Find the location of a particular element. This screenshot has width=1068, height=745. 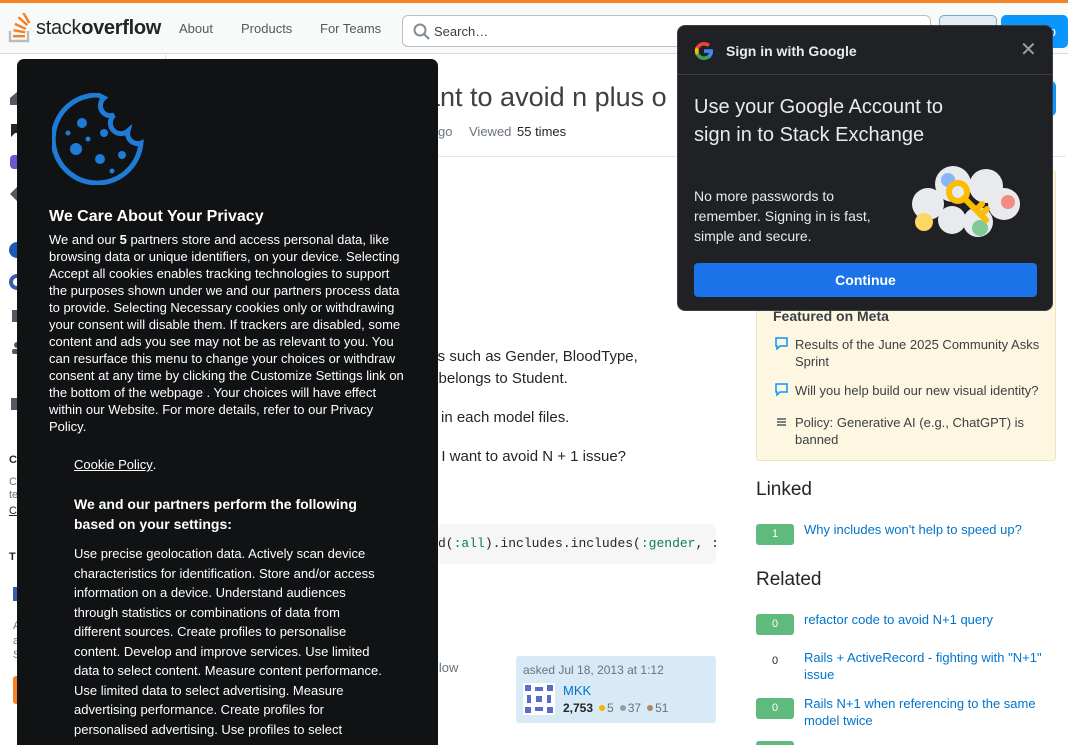

related-score-1: 0 is located at coordinates (775, 624).